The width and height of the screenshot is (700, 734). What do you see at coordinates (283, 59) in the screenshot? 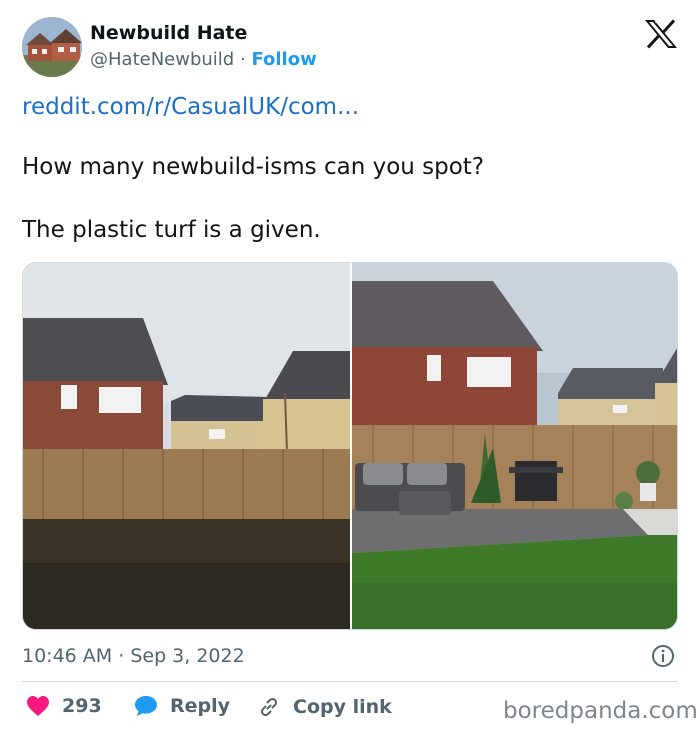
I see `follow-button: Follow` at bounding box center [283, 59].